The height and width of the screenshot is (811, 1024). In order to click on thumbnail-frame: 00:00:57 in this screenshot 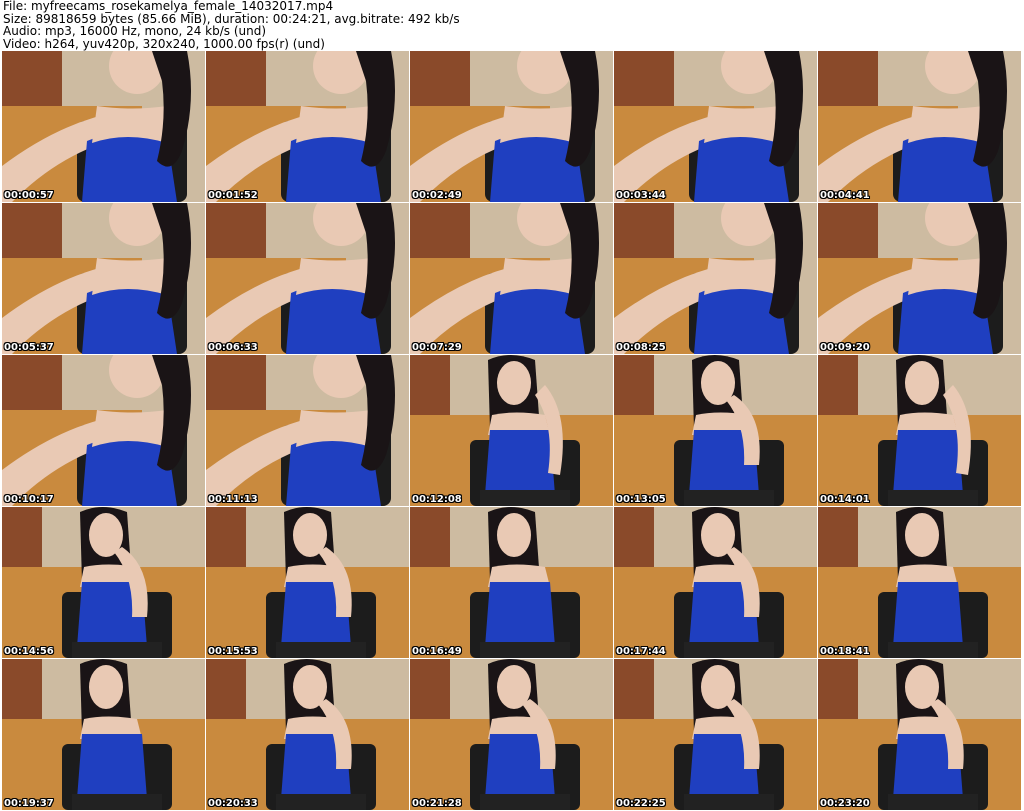, I will do `click(103, 126)`.